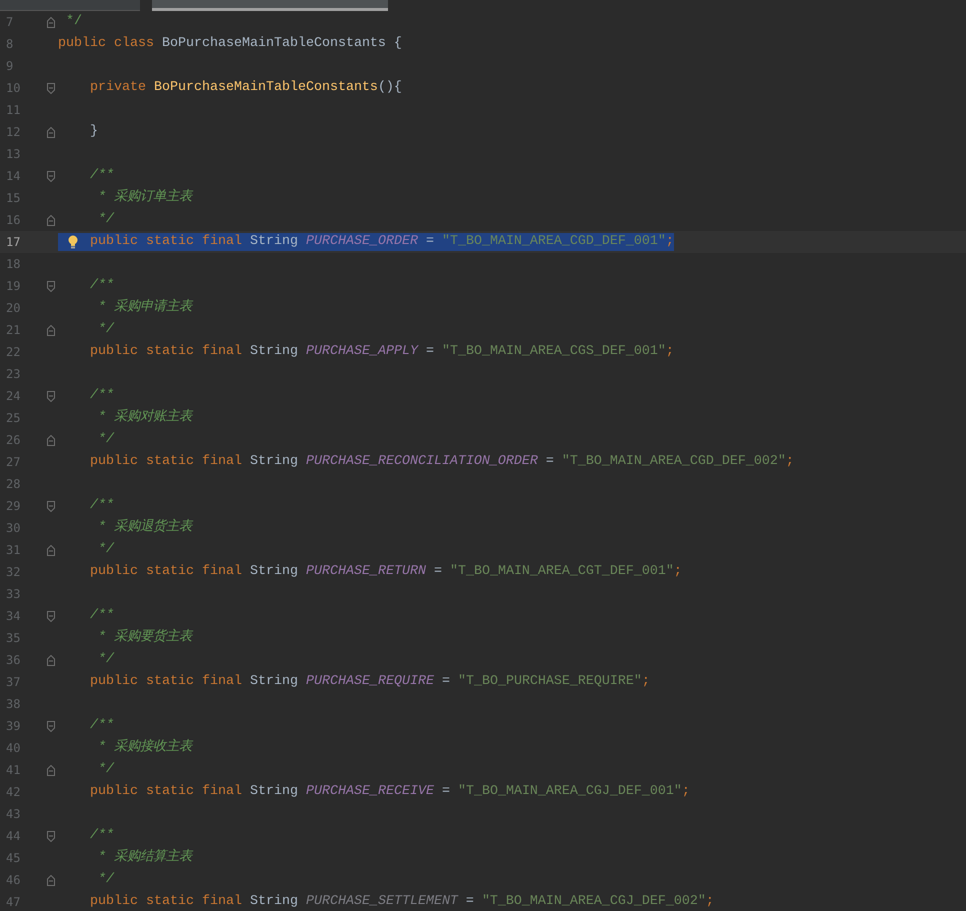  What do you see at coordinates (144, 198) in the screenshot?
I see `code-line: * 采购订单主表` at bounding box center [144, 198].